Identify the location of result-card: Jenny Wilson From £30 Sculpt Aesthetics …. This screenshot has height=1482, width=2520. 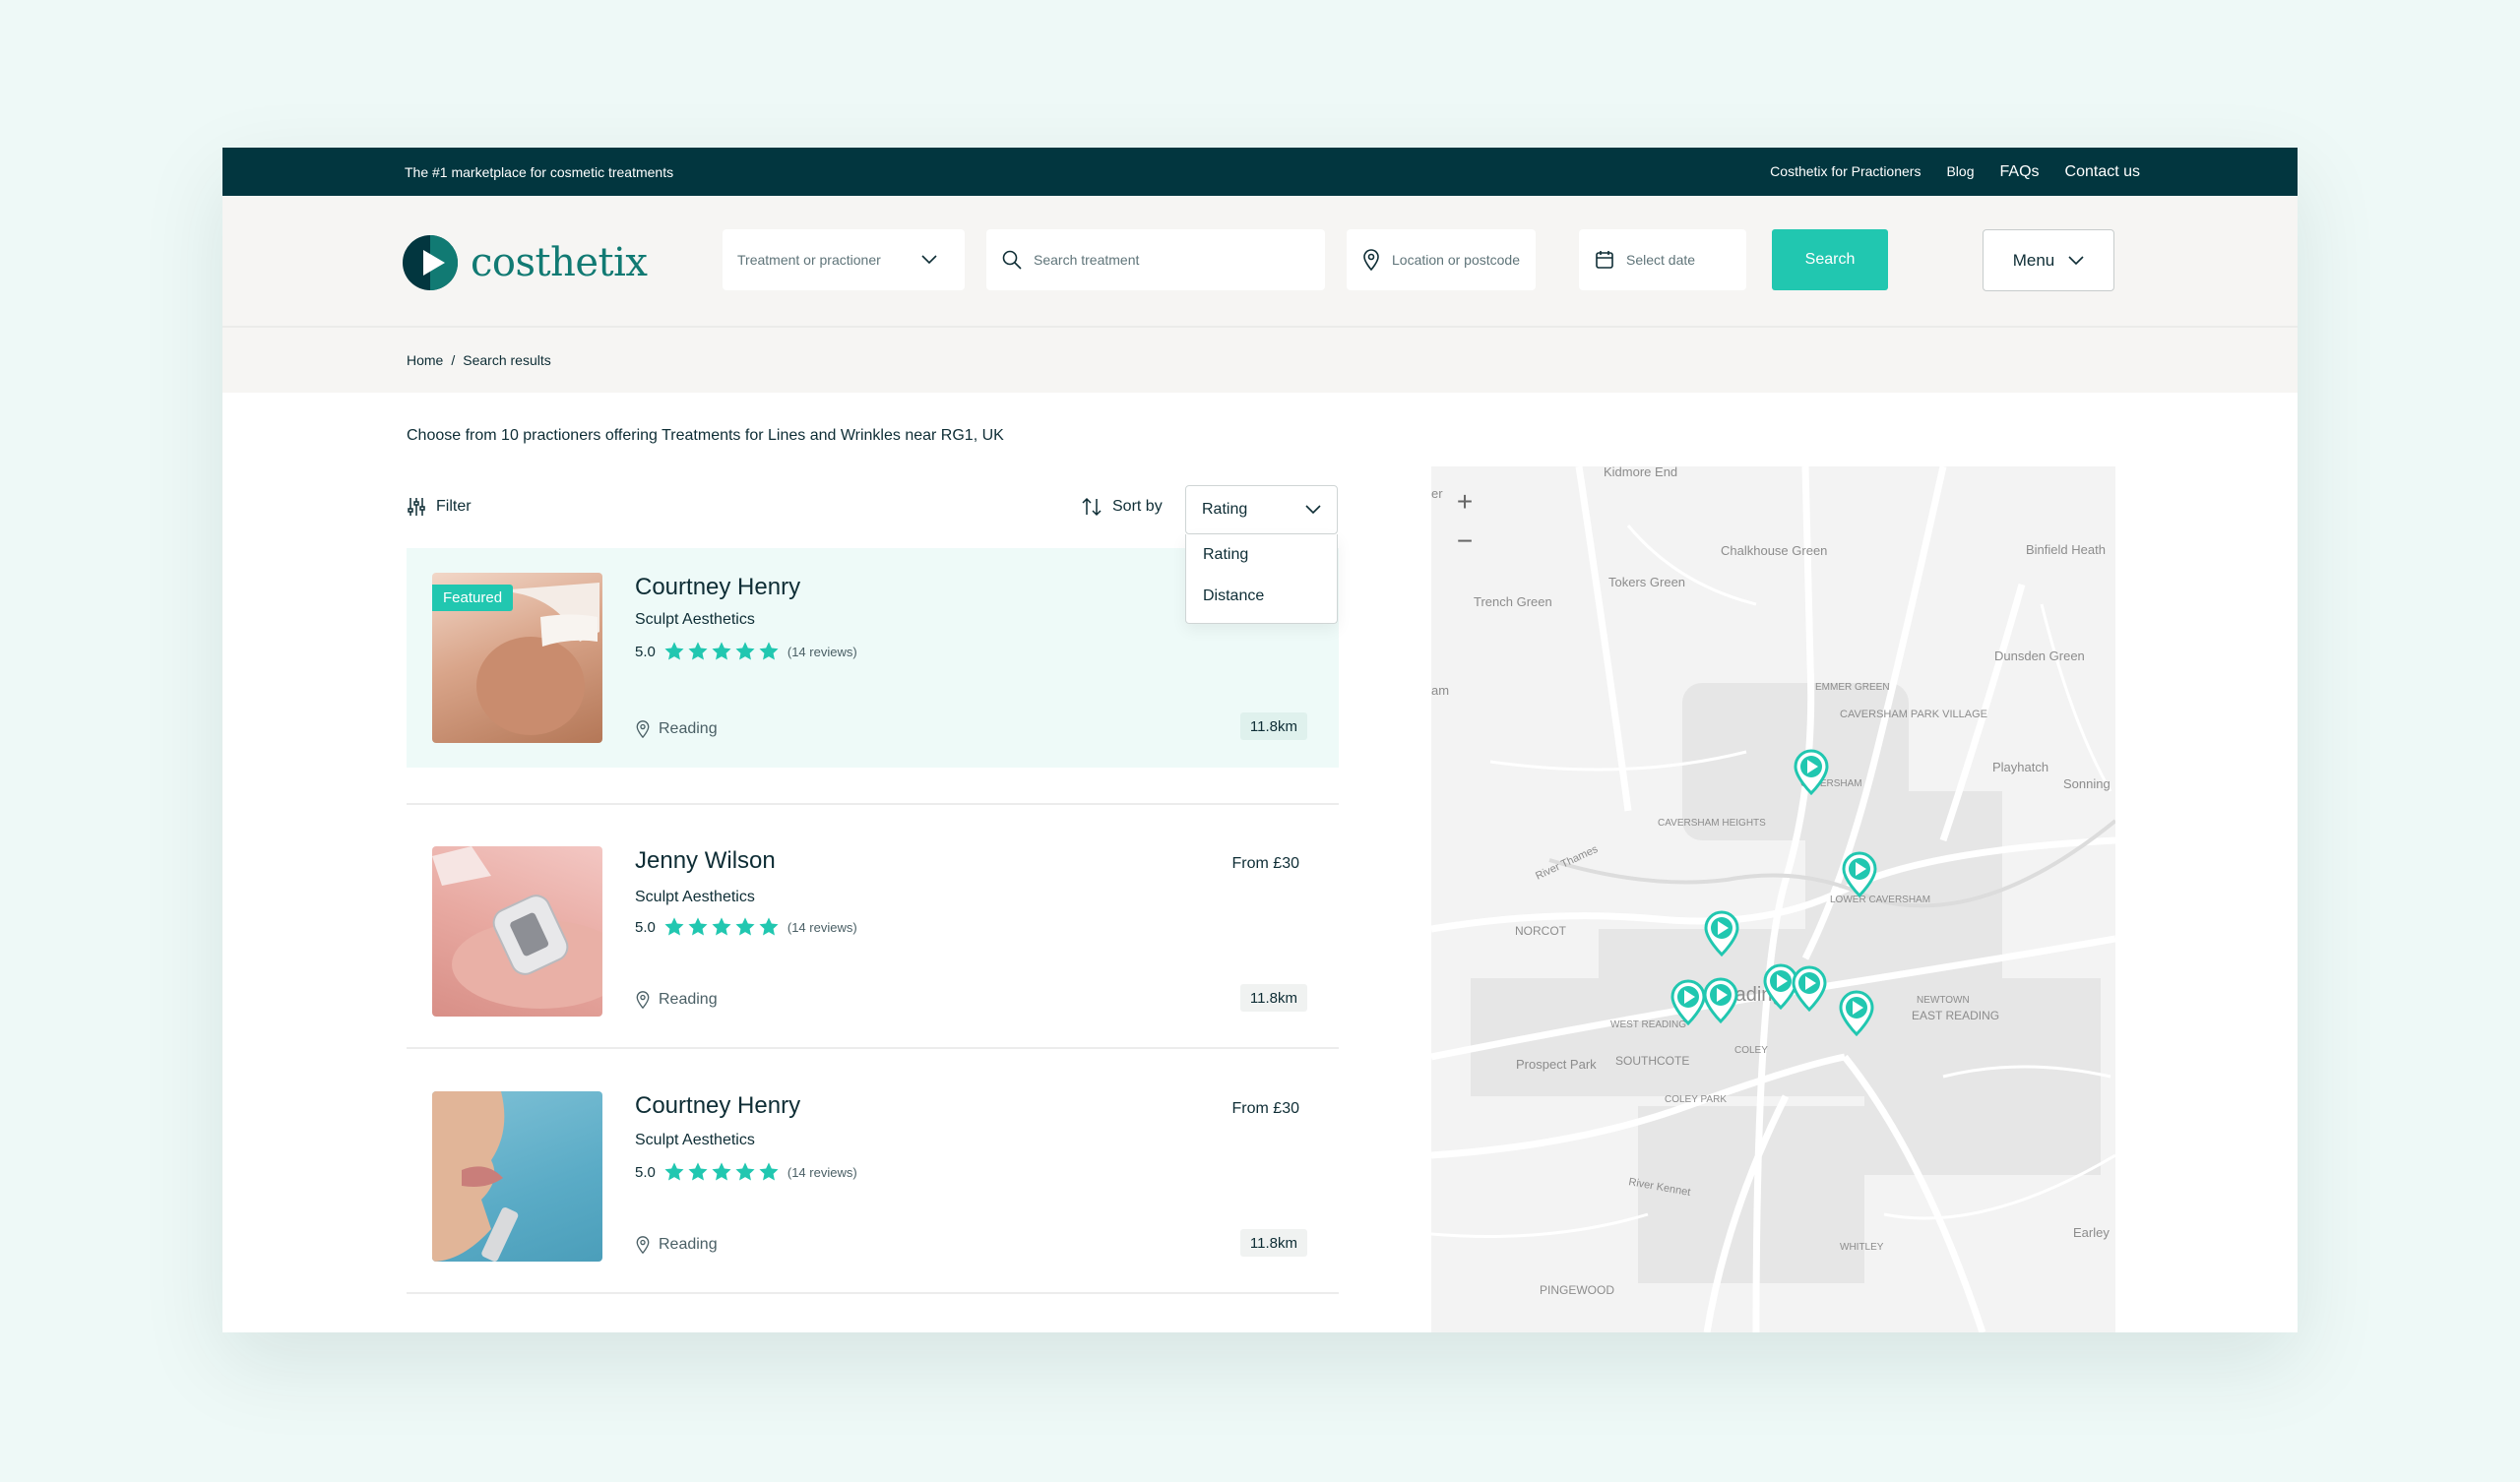
(873, 931).